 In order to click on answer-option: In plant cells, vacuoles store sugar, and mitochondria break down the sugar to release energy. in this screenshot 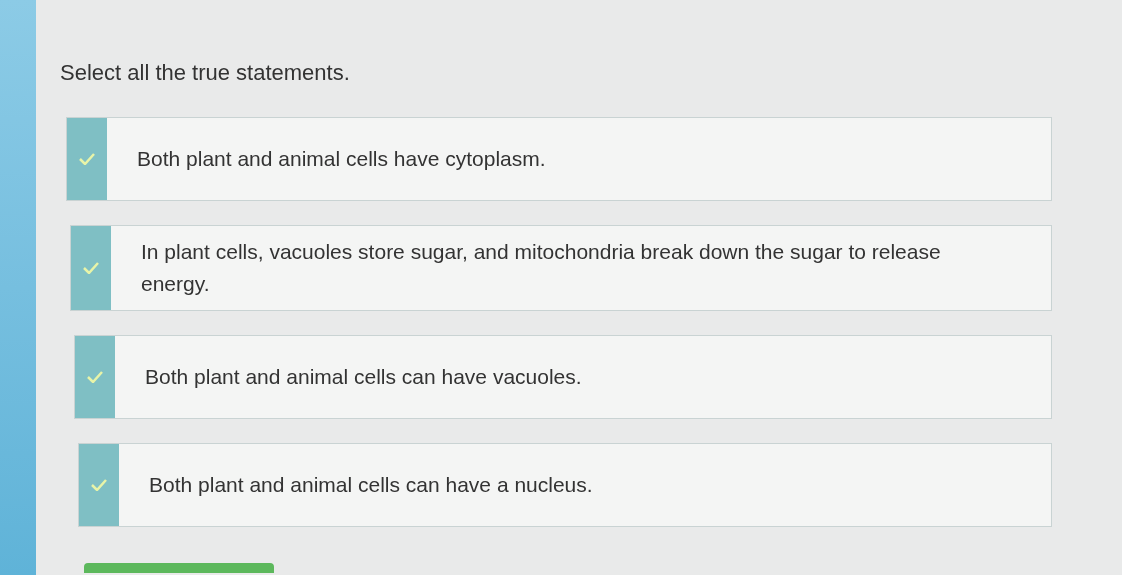, I will do `click(561, 268)`.